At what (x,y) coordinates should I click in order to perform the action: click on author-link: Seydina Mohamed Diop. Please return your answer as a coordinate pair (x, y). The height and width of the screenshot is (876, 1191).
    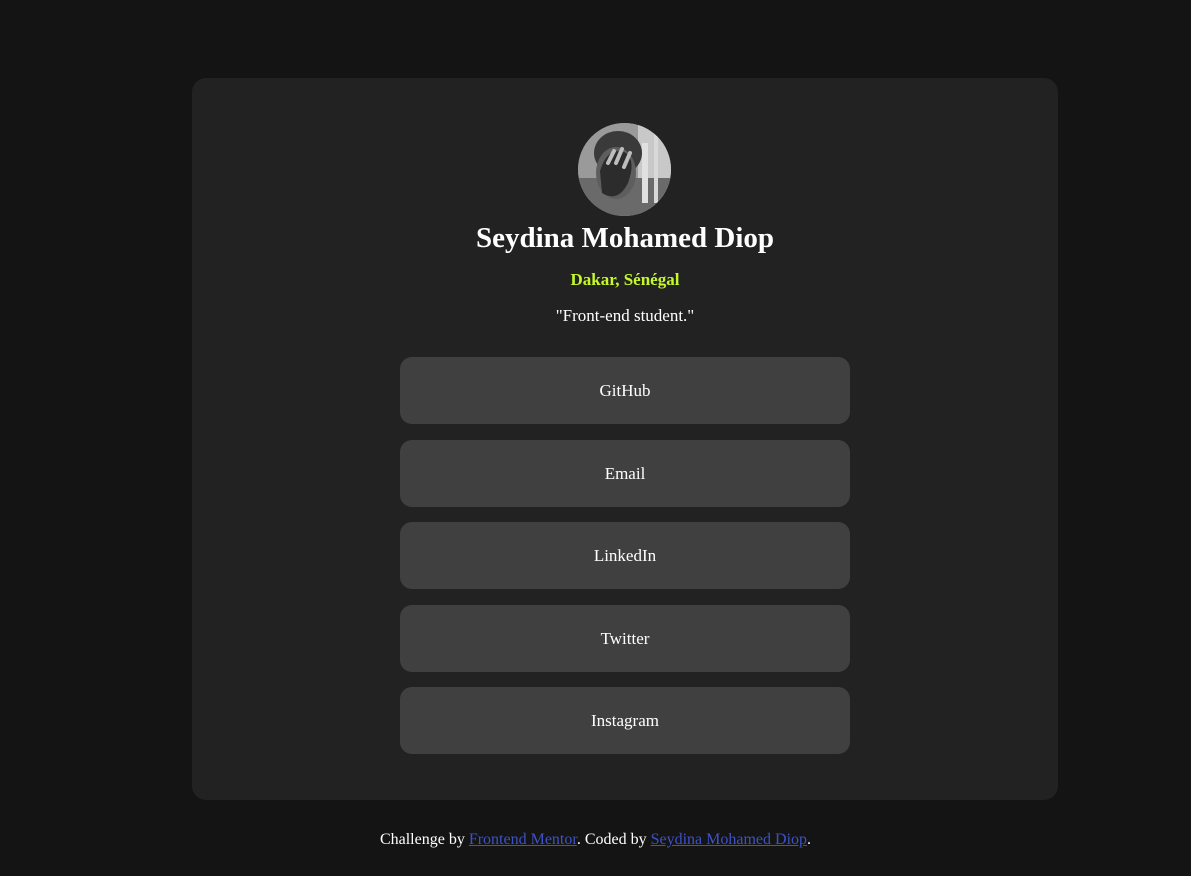
    Looking at the image, I should click on (729, 839).